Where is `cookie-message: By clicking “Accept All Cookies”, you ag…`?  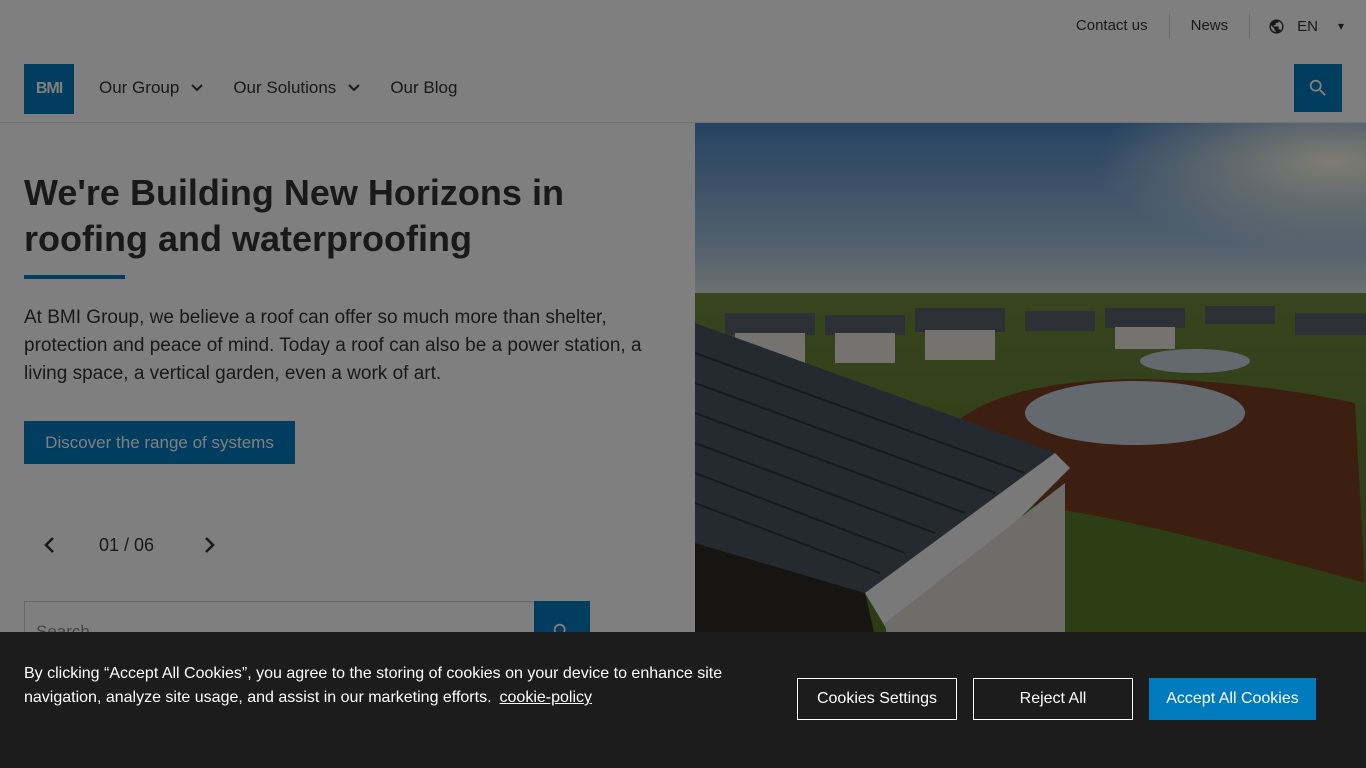
cookie-message: By clicking “Accept All Cookies”, you ag… is located at coordinates (384, 686).